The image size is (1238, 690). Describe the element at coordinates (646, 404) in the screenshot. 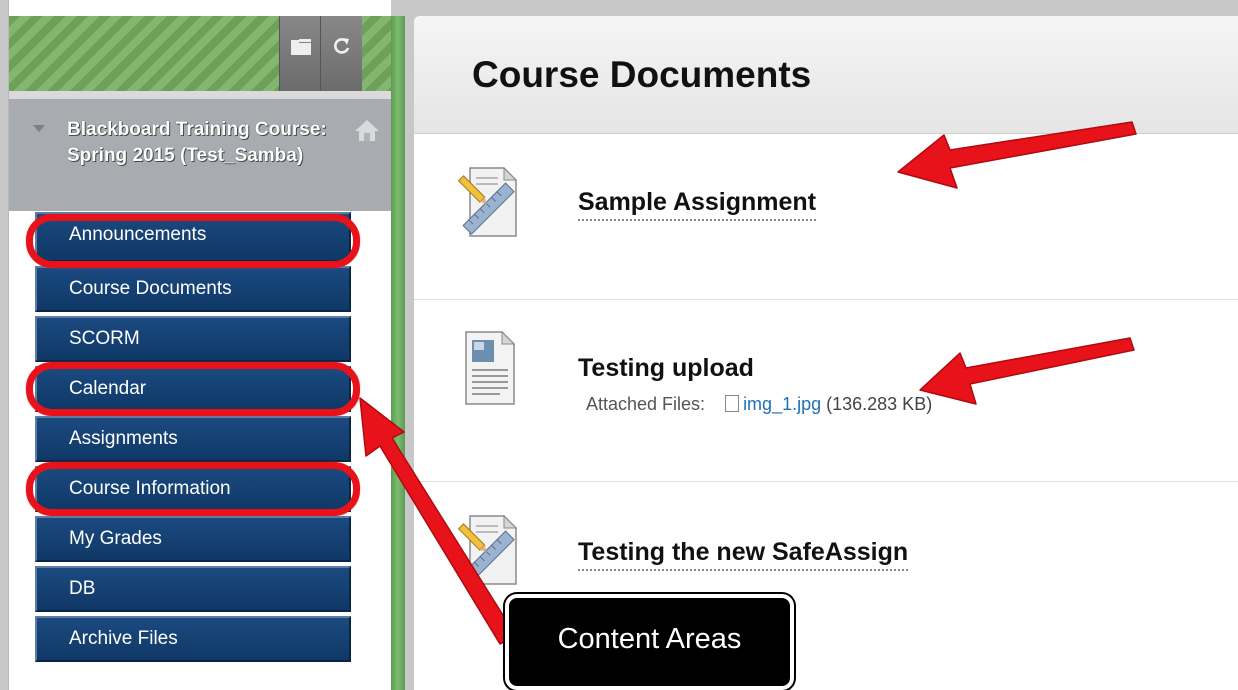

I see `attached-files-label: Attached Files:` at that location.